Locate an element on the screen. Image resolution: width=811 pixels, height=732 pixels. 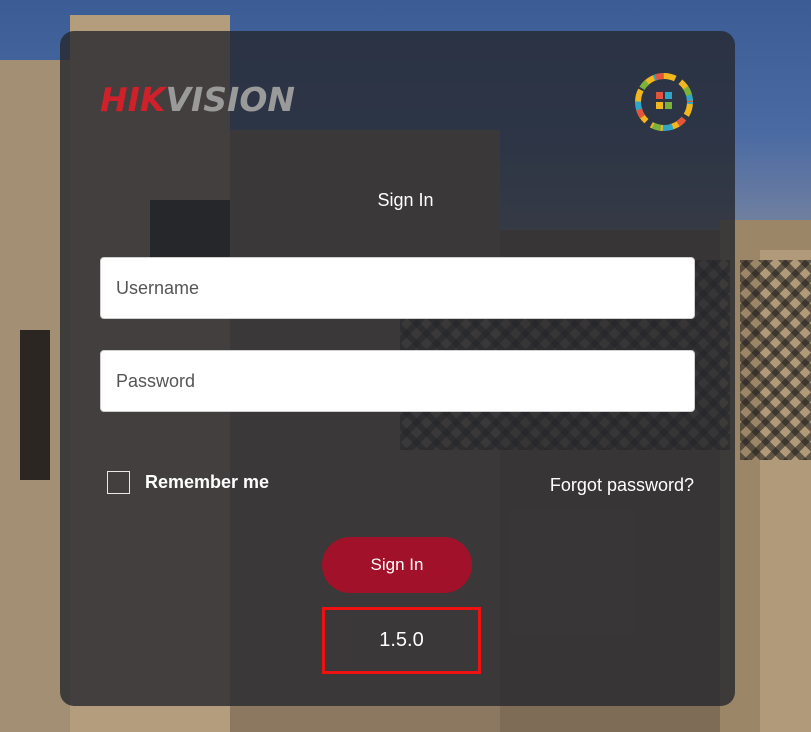
hikvision-logo: HIKVISION is located at coordinates (197, 99).